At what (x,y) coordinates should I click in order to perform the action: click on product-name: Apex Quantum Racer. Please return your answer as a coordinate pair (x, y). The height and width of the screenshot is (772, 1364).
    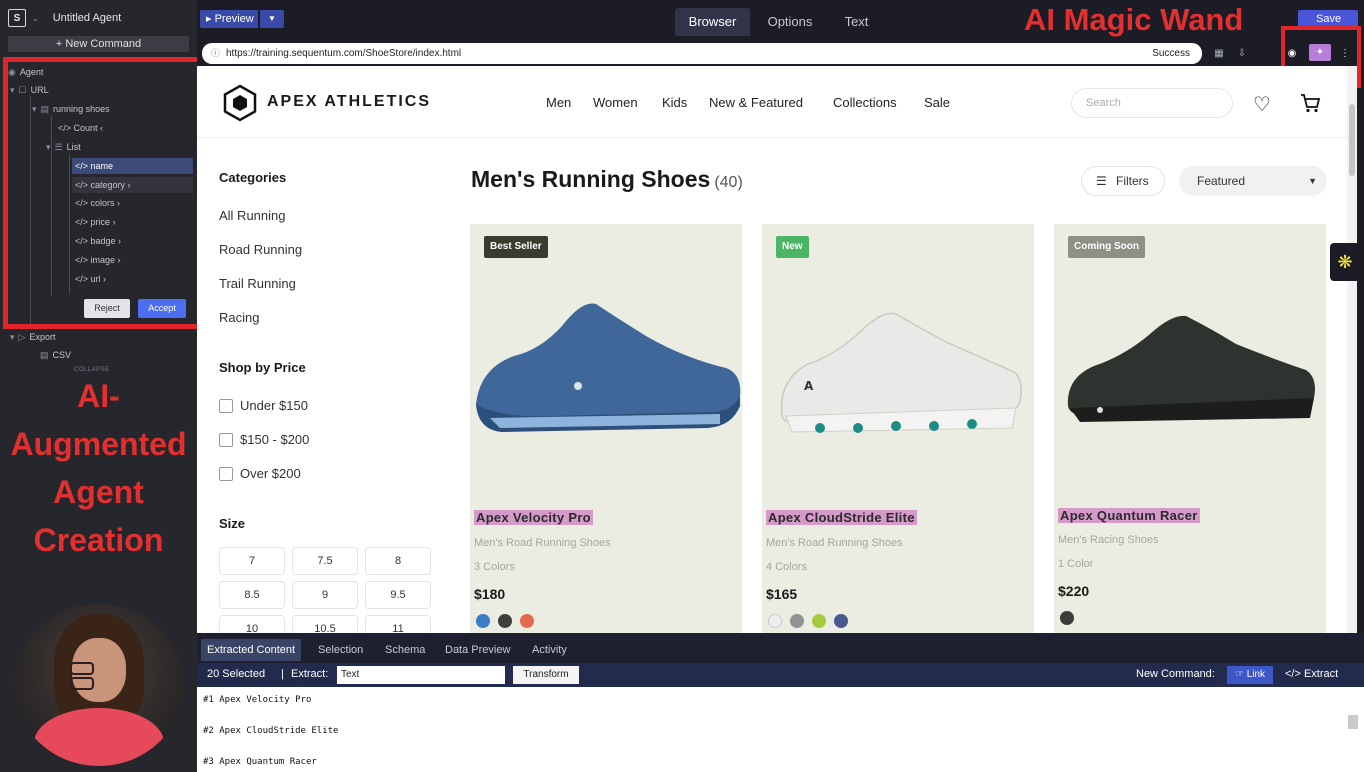
    Looking at the image, I should click on (1129, 515).